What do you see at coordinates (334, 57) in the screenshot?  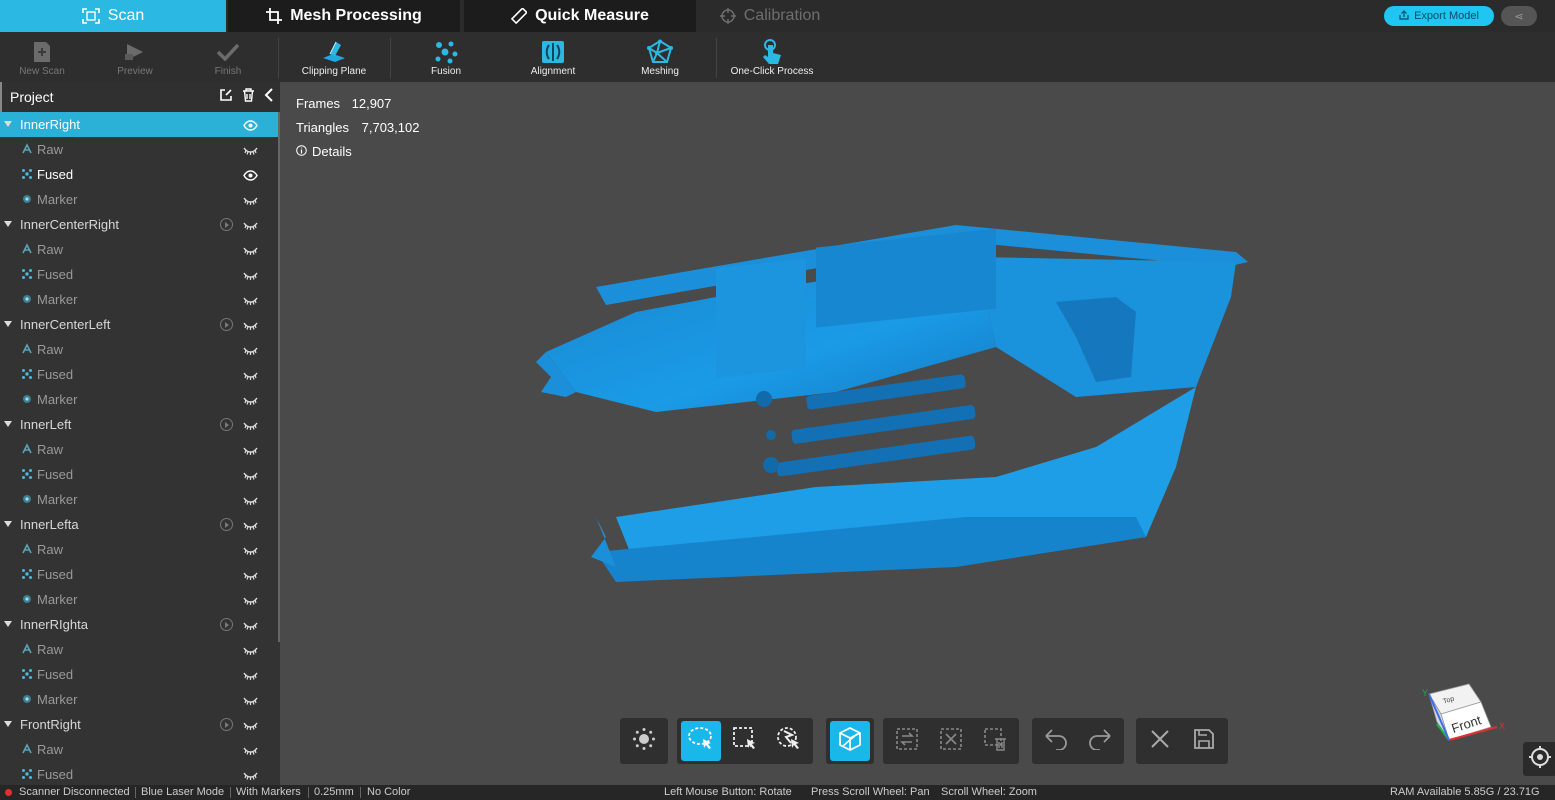 I see `clipping-plane-button: Clipping Plane` at bounding box center [334, 57].